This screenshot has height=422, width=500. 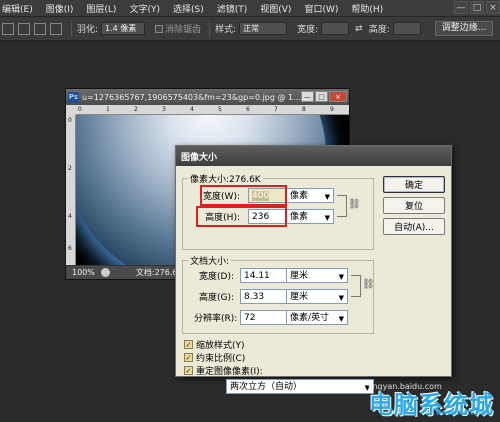 What do you see at coordinates (342, 206) in the screenshot?
I see `pixel-link-bracket` at bounding box center [342, 206].